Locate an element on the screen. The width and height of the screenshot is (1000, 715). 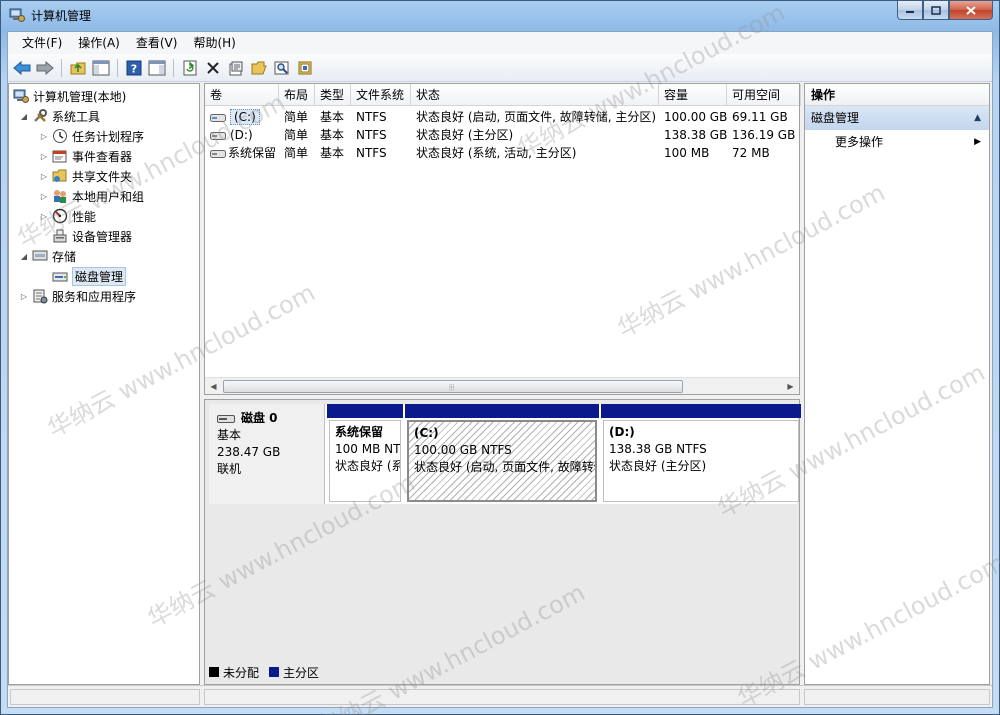
status-cell-center is located at coordinates (502, 697).